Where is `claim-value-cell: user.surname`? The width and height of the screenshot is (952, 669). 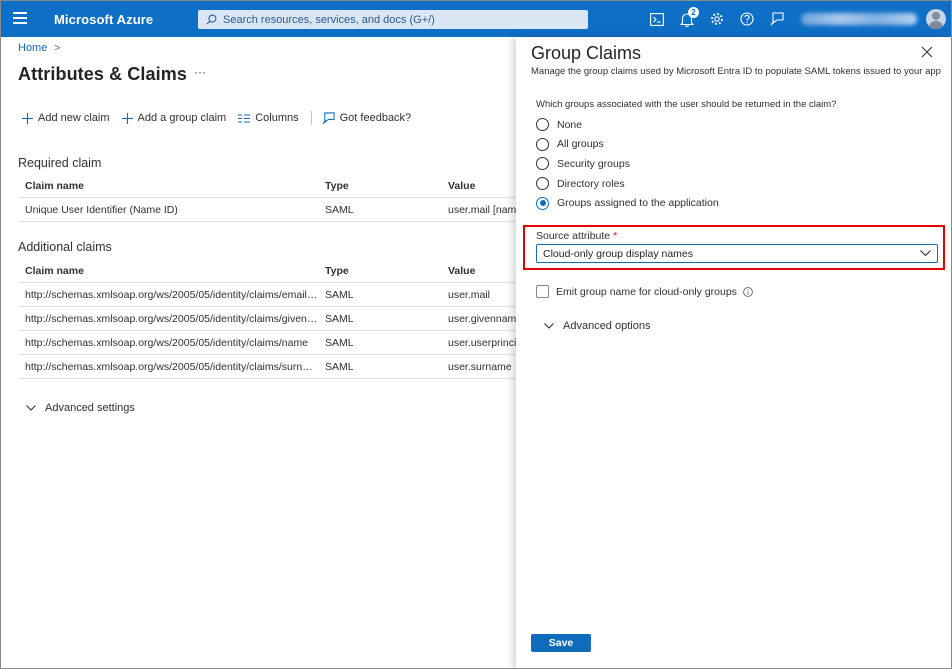 claim-value-cell: user.surname is located at coordinates (480, 366).